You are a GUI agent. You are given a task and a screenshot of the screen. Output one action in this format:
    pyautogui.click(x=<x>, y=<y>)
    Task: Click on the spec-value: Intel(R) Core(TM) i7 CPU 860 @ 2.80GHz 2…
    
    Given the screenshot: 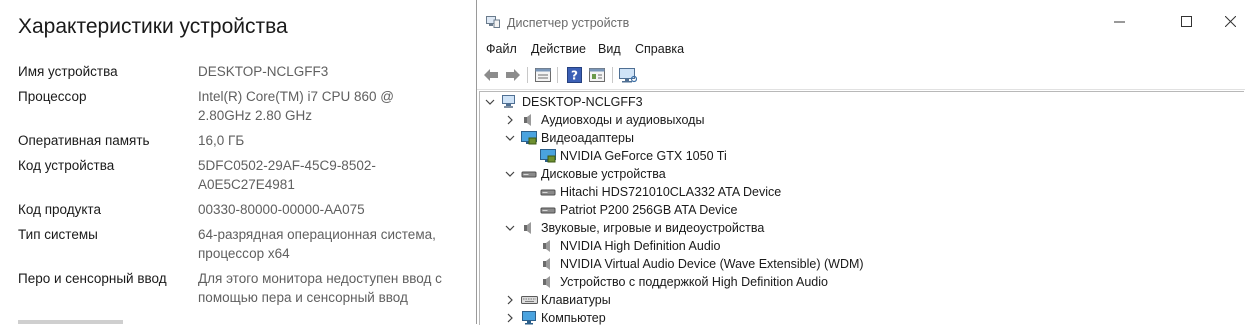 What is the action you would take?
    pyautogui.click(x=332, y=106)
    